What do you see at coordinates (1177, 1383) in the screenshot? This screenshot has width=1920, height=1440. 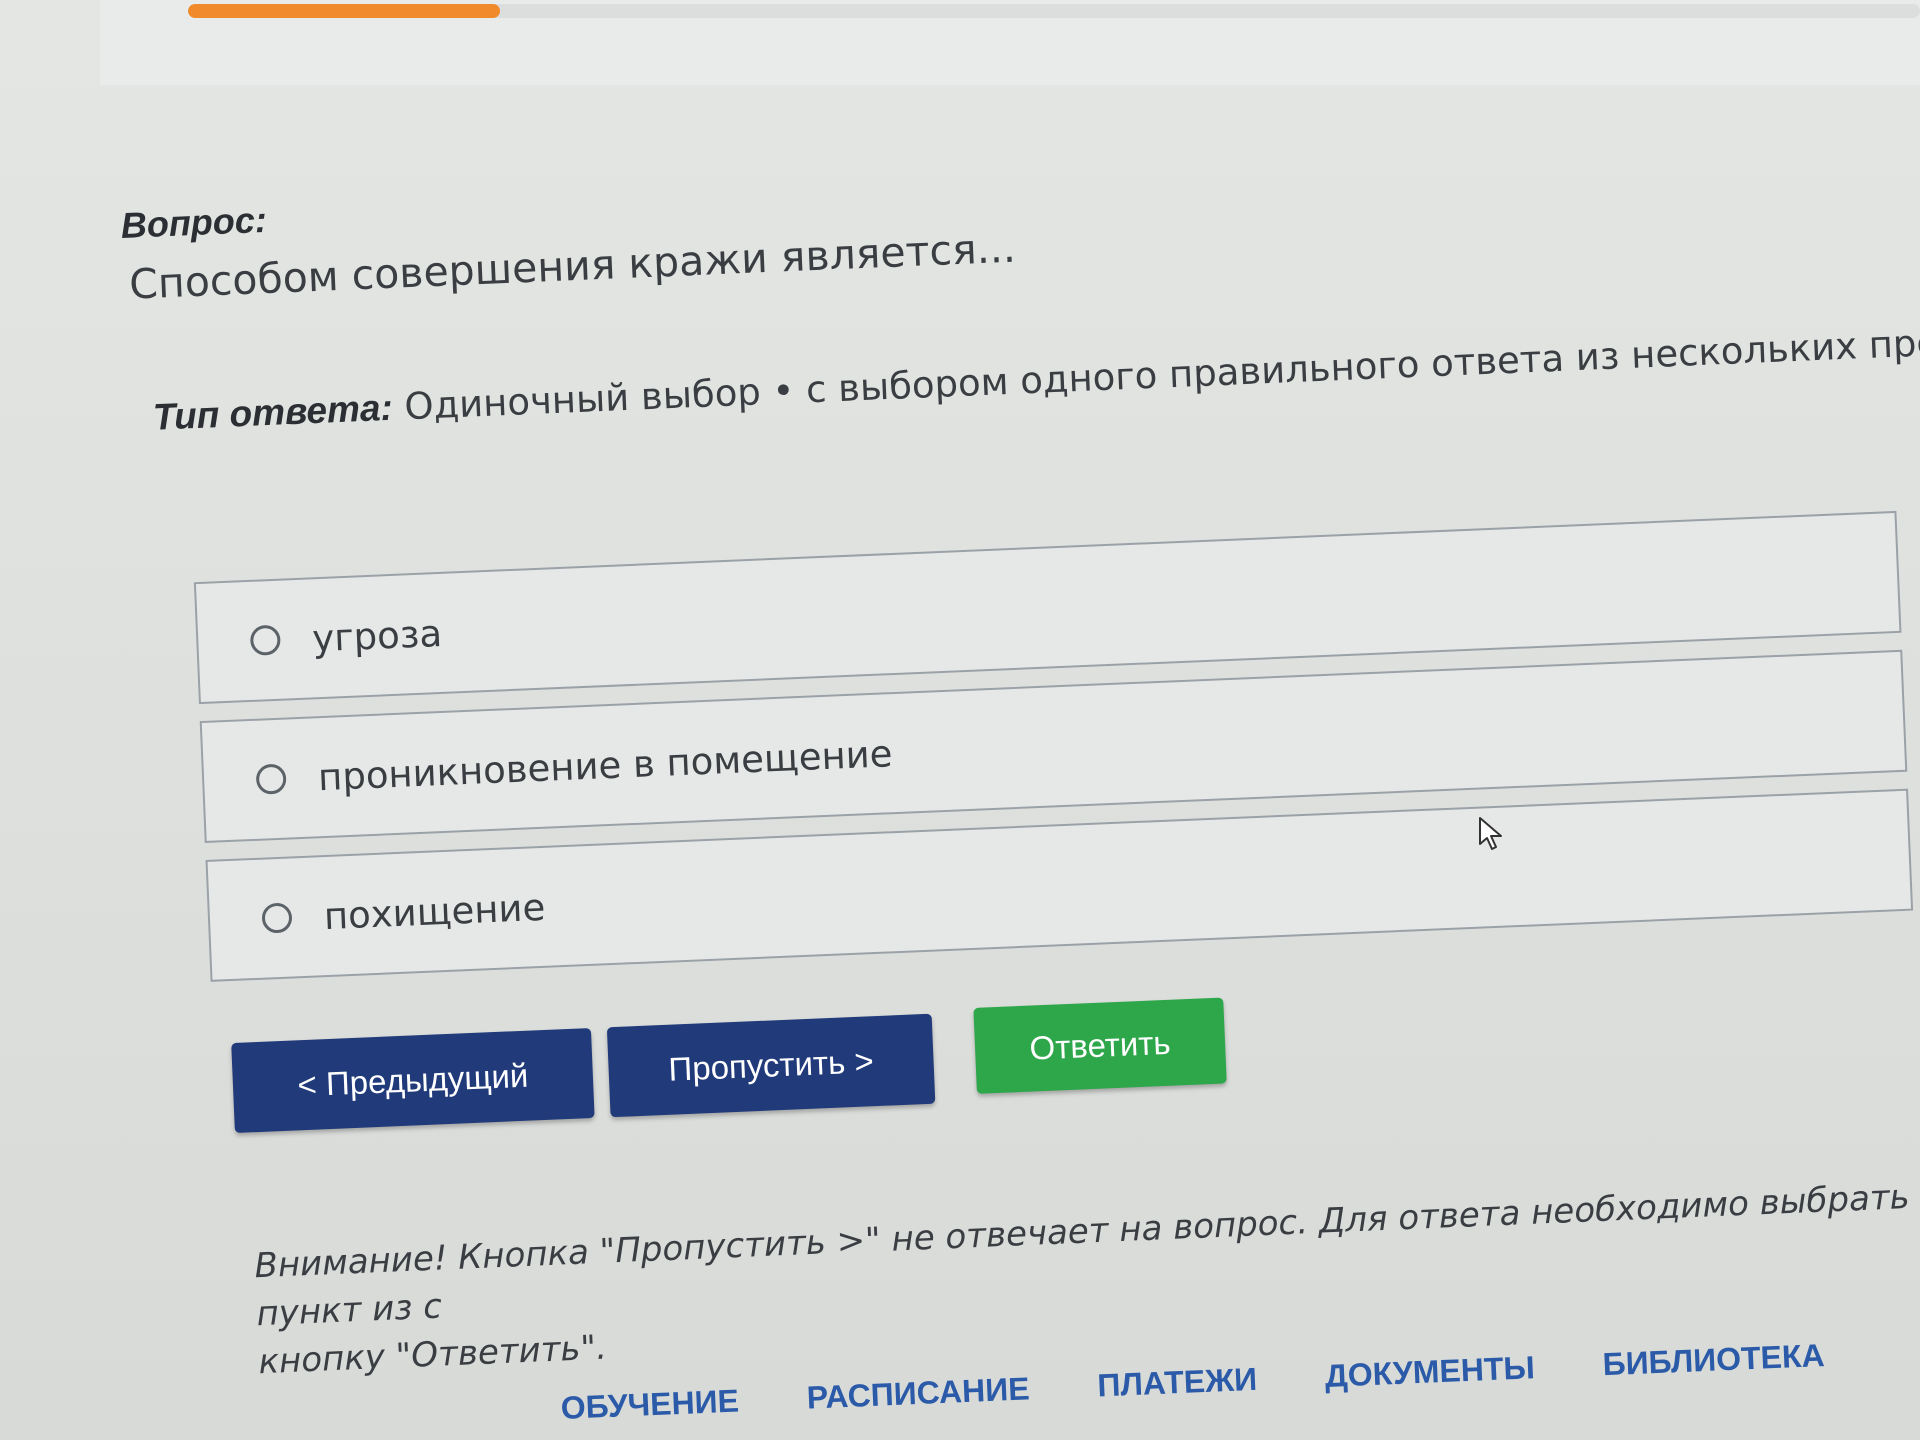 I see `nav-link-payments: ПЛАТЕЖИ` at bounding box center [1177, 1383].